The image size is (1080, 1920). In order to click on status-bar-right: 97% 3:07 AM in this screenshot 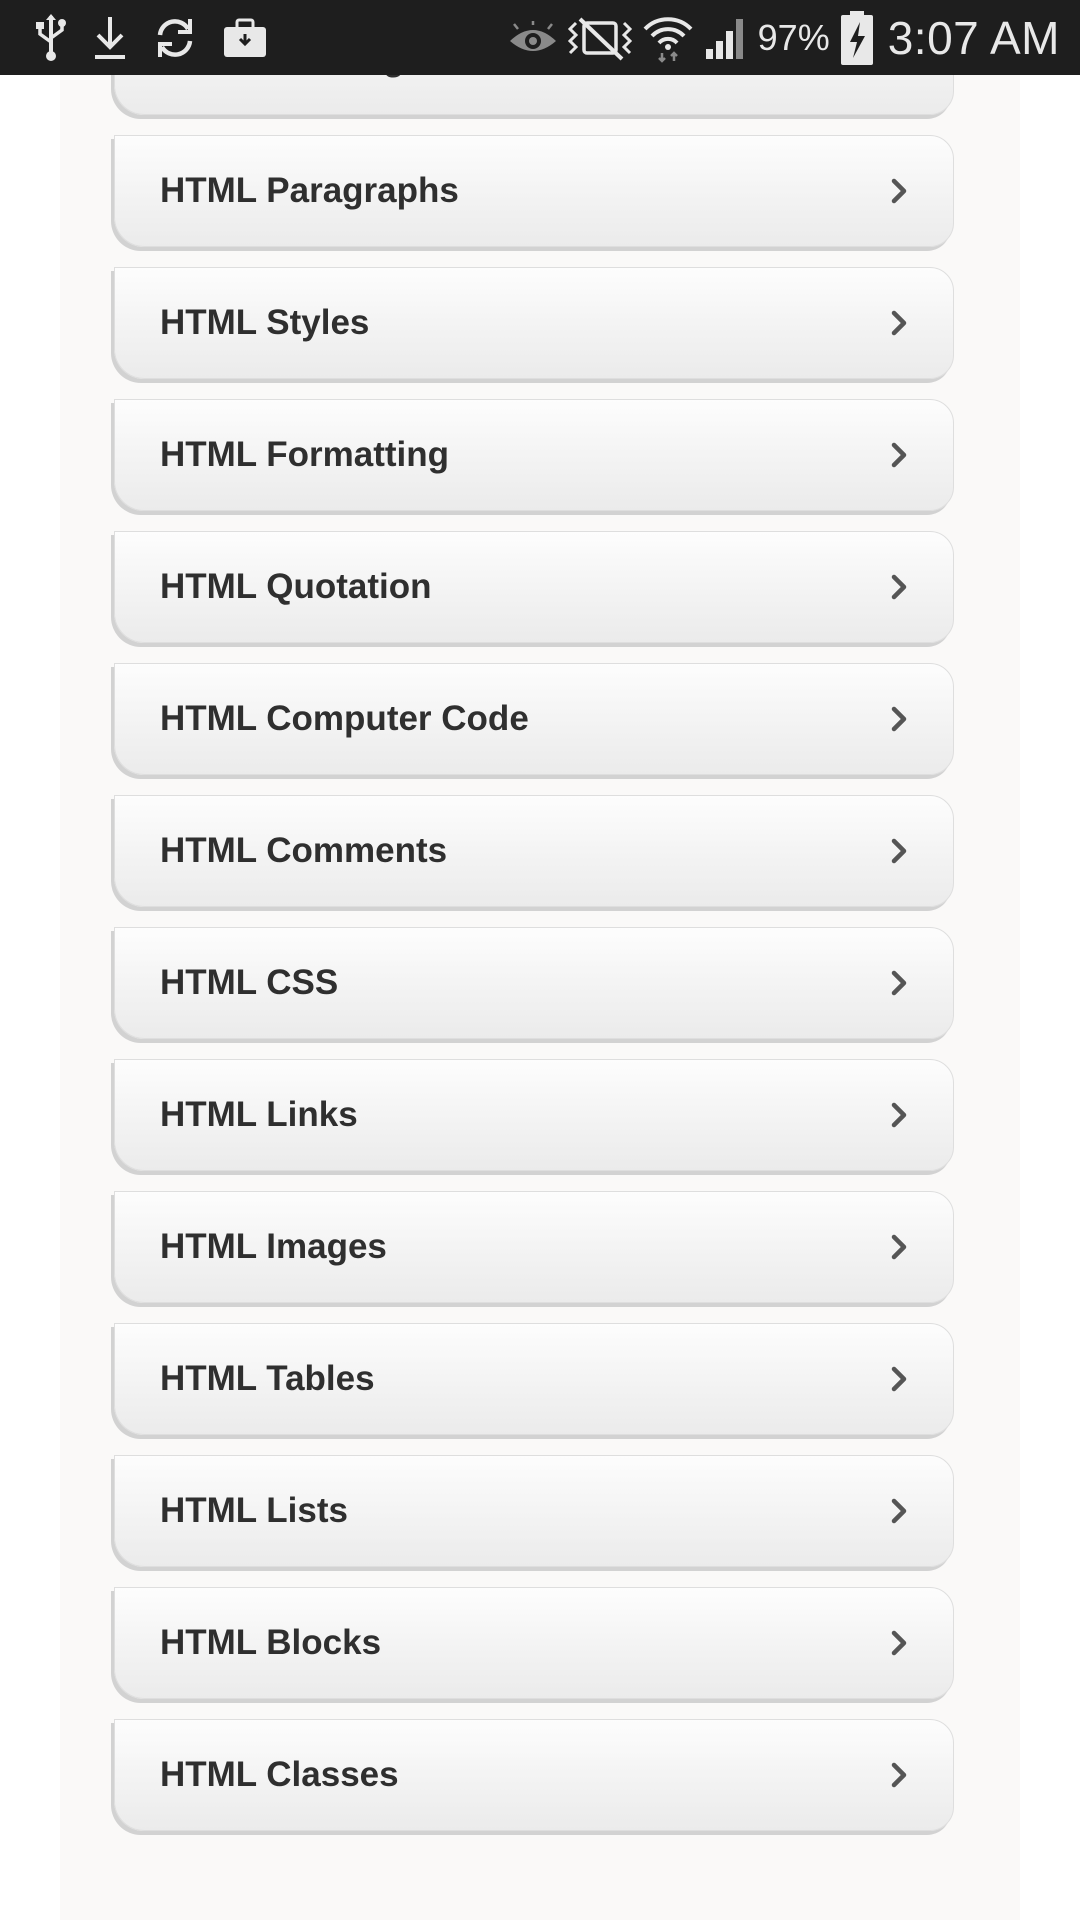, I will do `click(779, 37)`.